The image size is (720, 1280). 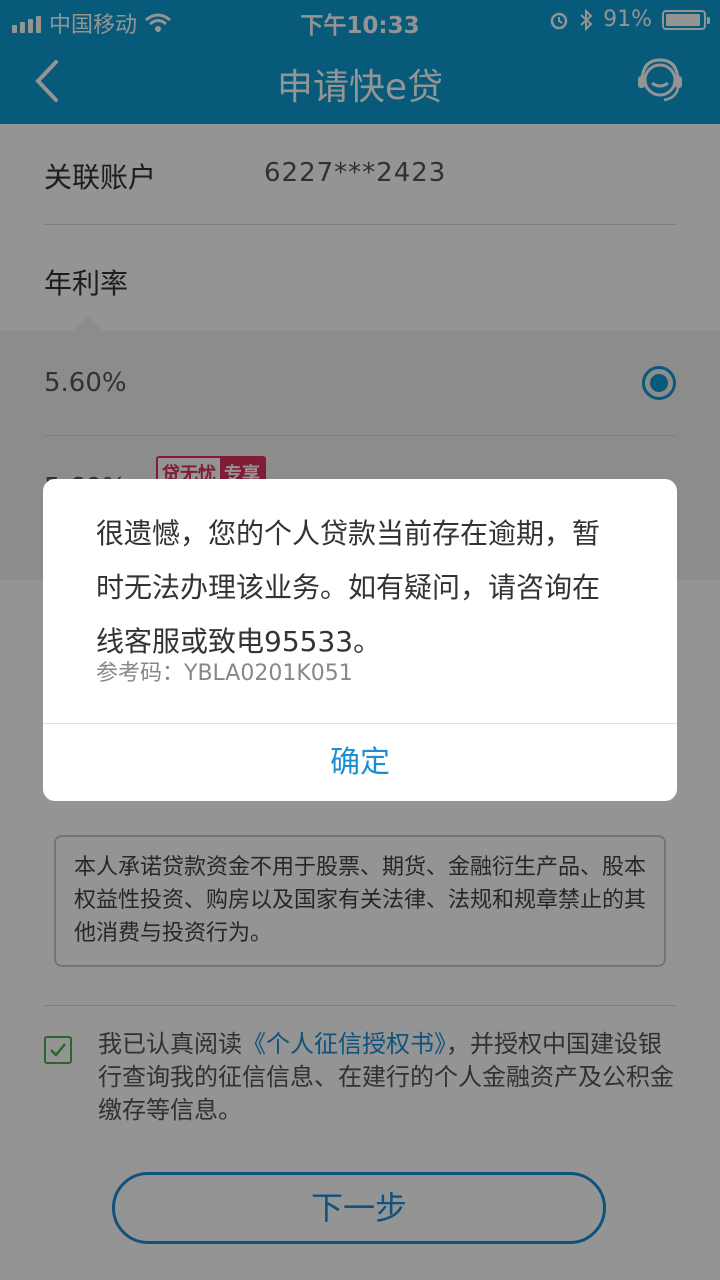 What do you see at coordinates (360, 762) in the screenshot?
I see `confirm-button: 确定` at bounding box center [360, 762].